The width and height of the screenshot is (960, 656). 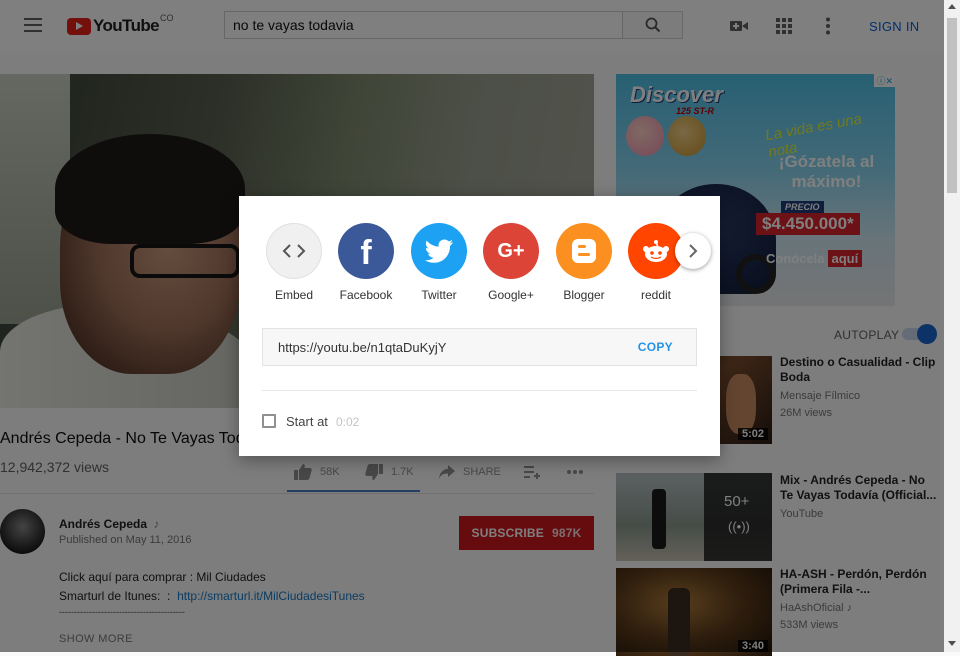 I want to click on scroll-down-arrow-icon, so click(x=952, y=643).